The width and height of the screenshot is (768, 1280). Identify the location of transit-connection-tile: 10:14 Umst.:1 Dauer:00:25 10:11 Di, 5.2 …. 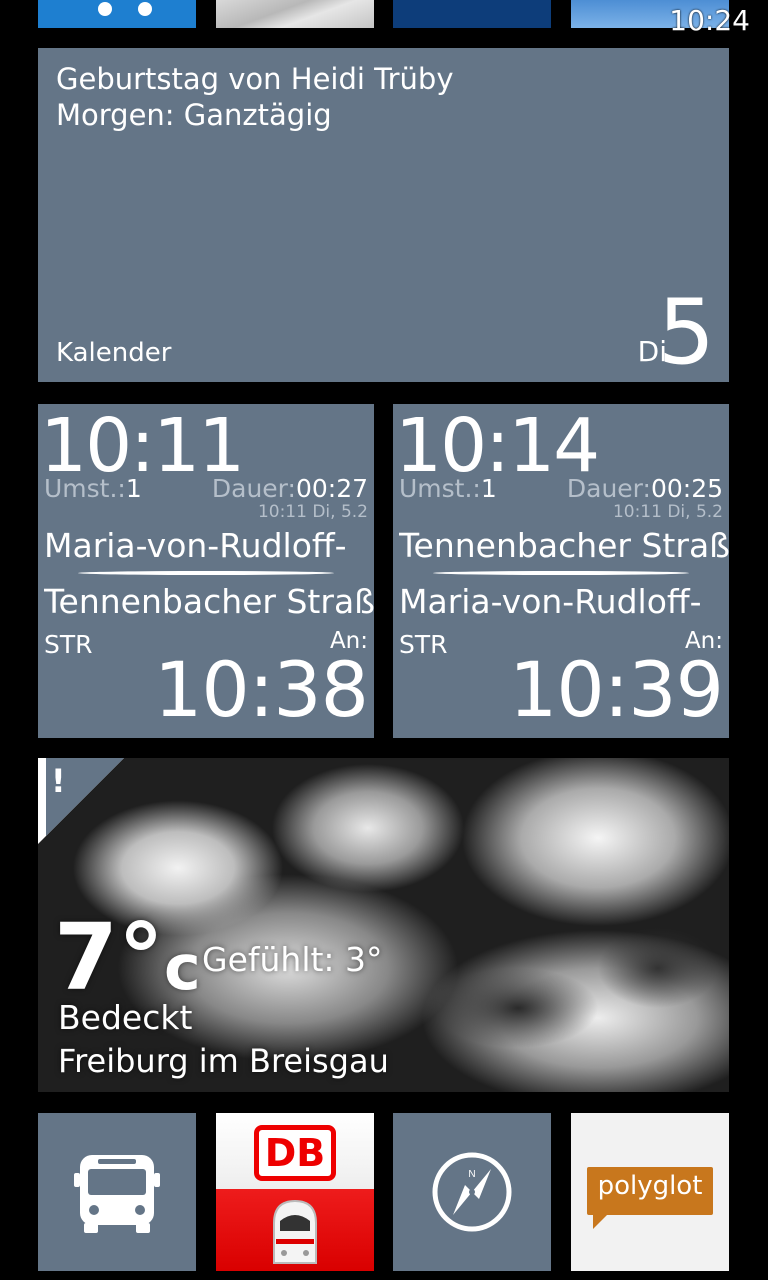
(561, 571).